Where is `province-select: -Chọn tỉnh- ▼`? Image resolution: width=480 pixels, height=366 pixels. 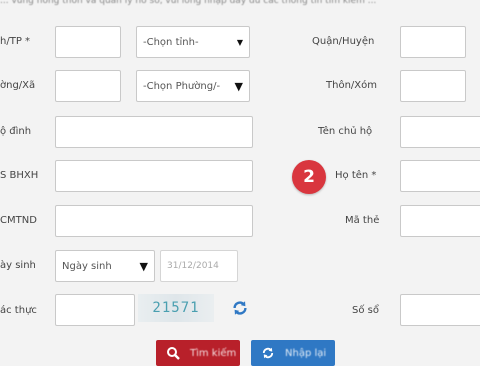
province-select: -Chọn tỉnh- ▼ is located at coordinates (193, 42).